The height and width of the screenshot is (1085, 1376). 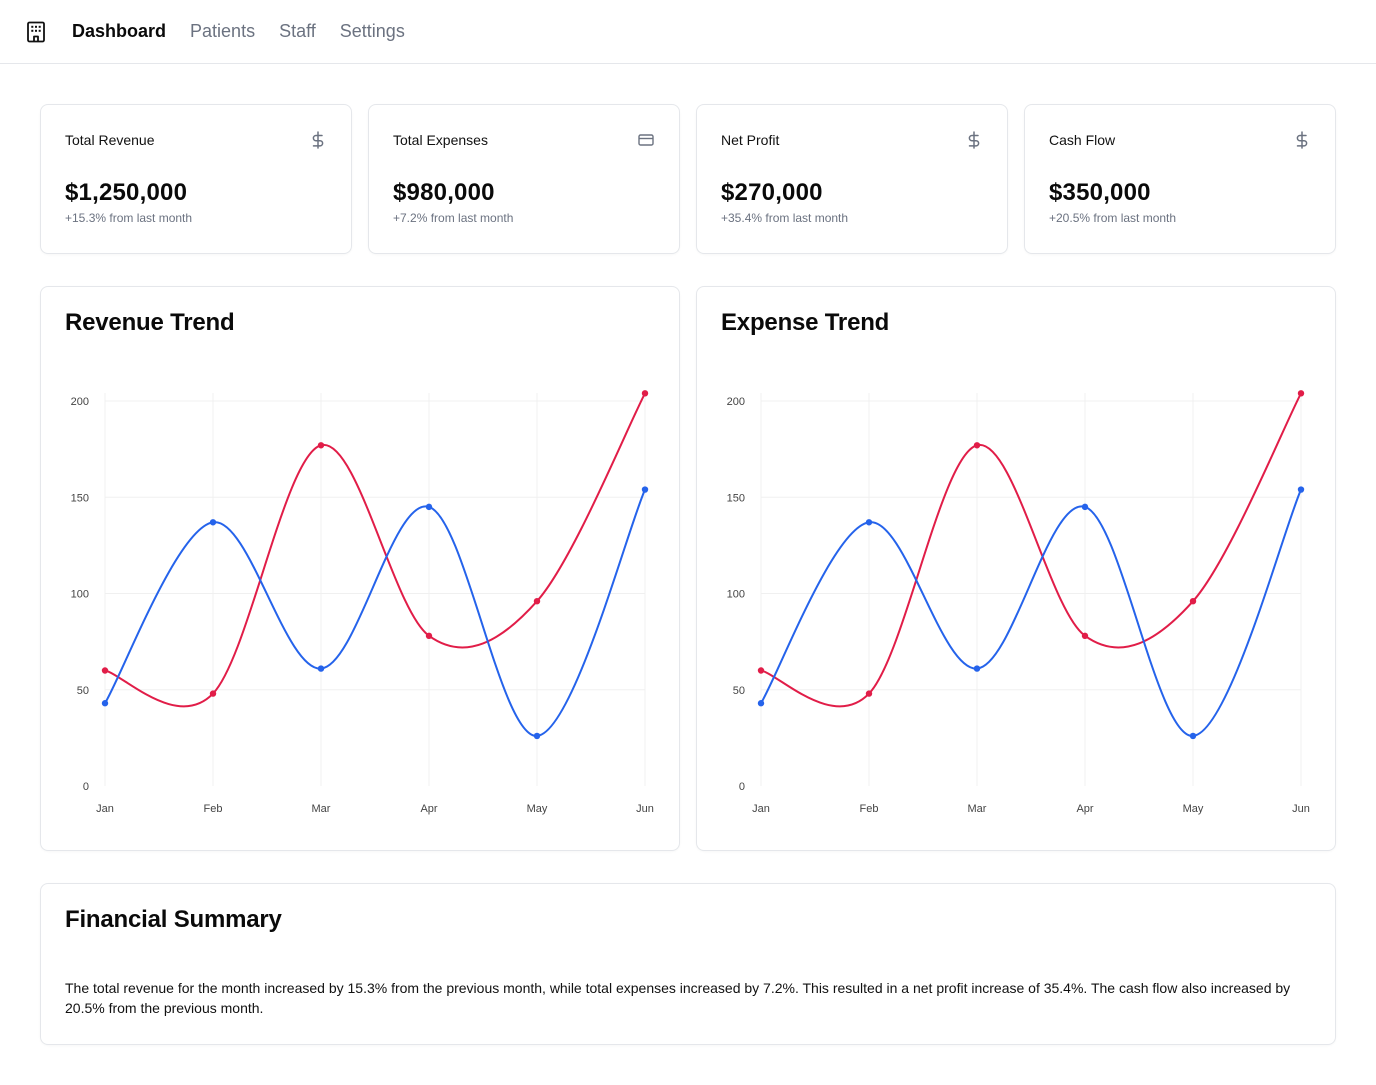 I want to click on stat-title: Cash Flow, so click(x=1082, y=140).